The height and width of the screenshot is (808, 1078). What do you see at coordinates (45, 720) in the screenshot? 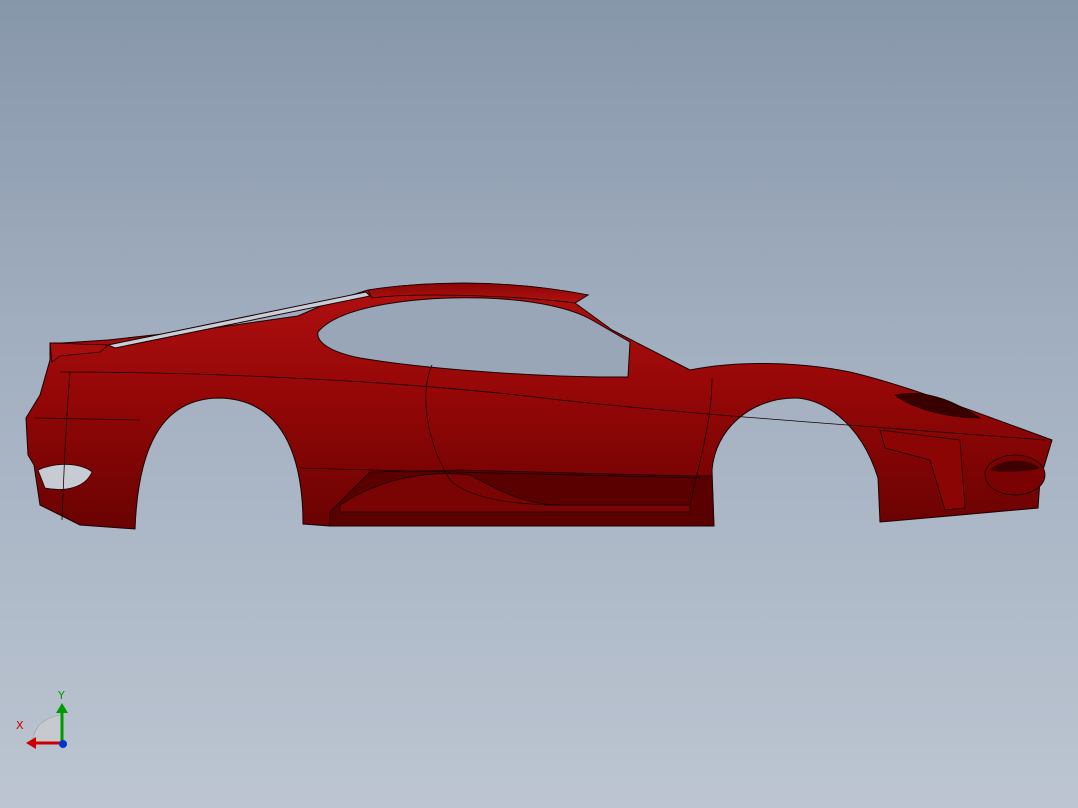
I see `axis-triad: X Y` at bounding box center [45, 720].